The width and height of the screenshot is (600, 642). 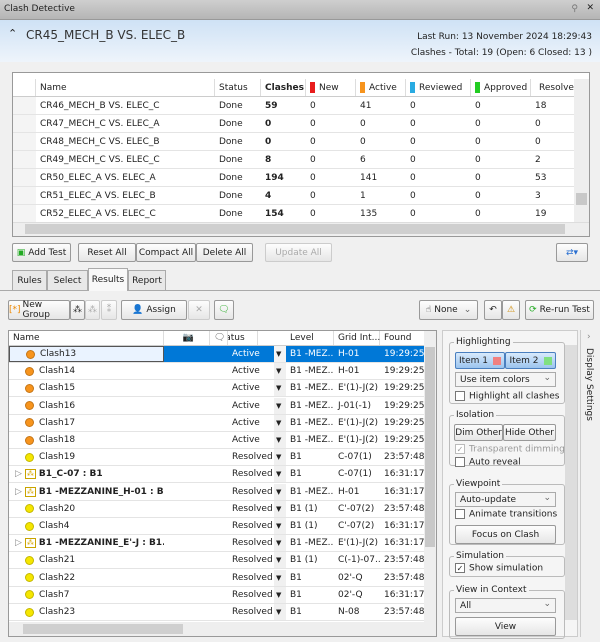 I want to click on panel-scrollbar, so click(x=571, y=482).